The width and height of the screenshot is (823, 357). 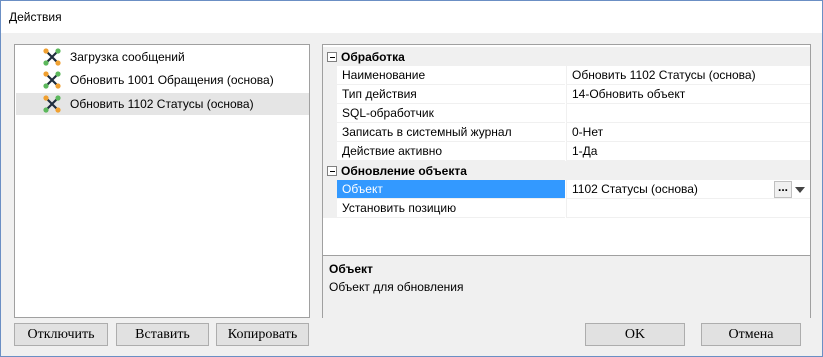 What do you see at coordinates (404, 171) in the screenshot?
I see `category-label: Обновление объекта` at bounding box center [404, 171].